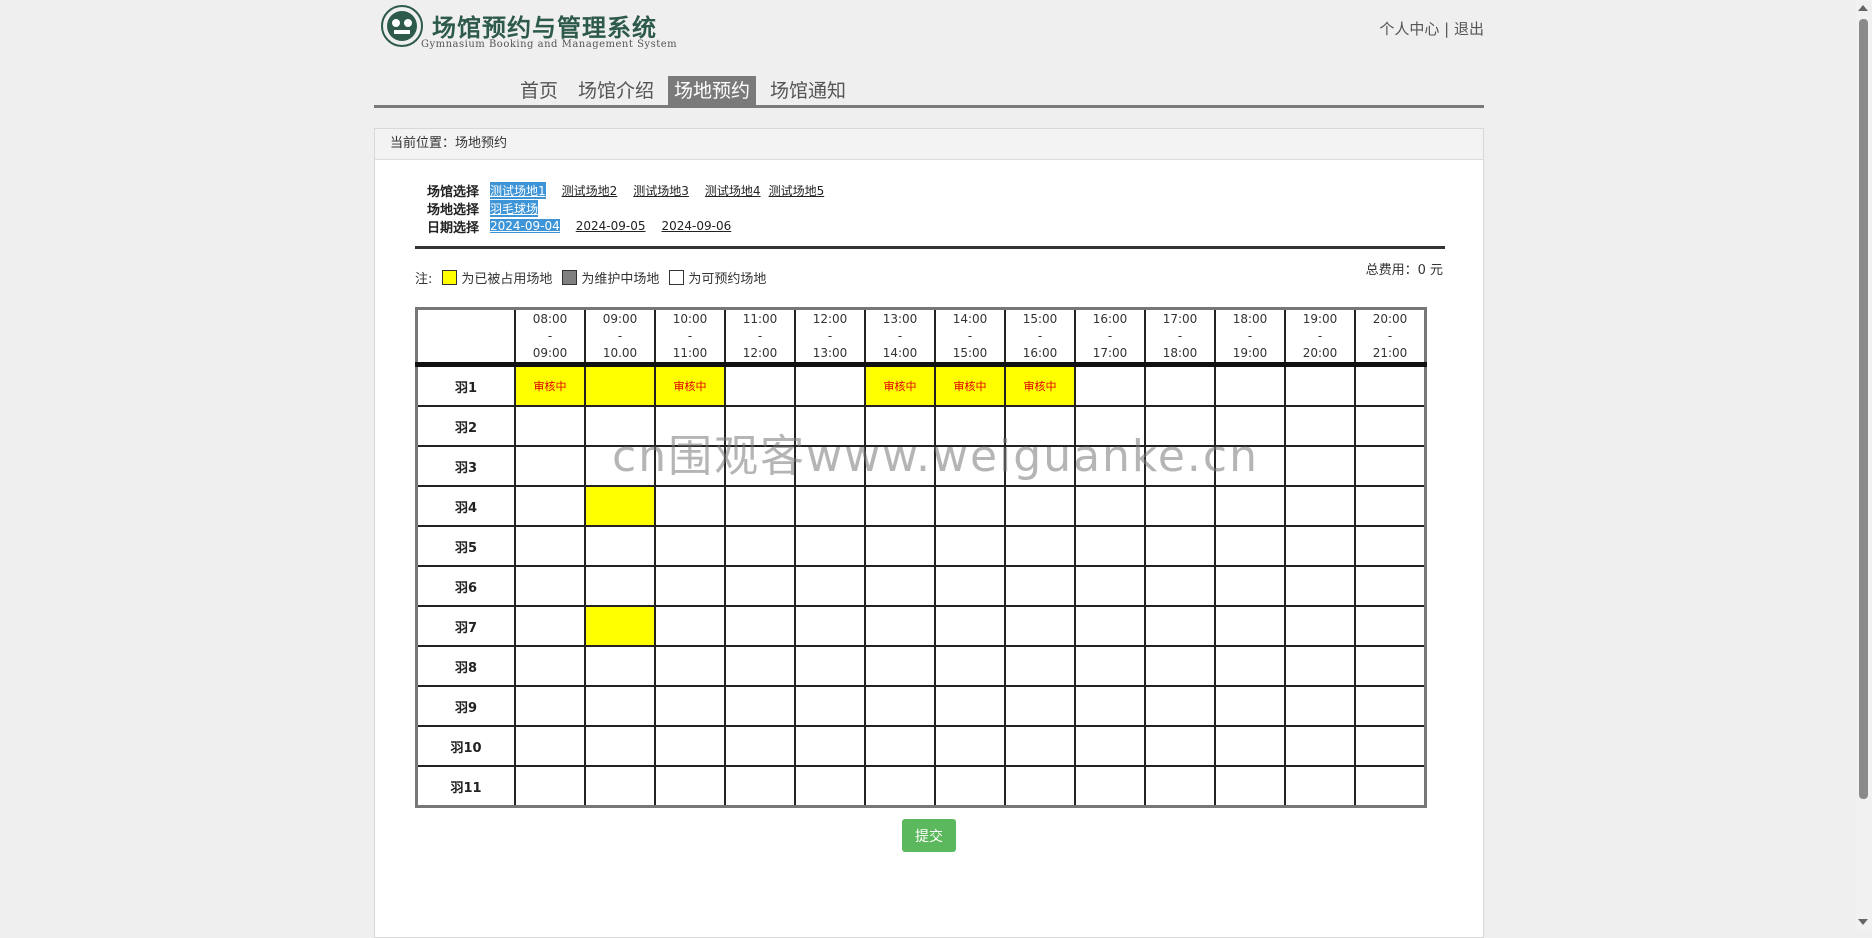 This screenshot has width=1872, height=938. What do you see at coordinates (808, 91) in the screenshot?
I see `nav-notices: 场馆通知` at bounding box center [808, 91].